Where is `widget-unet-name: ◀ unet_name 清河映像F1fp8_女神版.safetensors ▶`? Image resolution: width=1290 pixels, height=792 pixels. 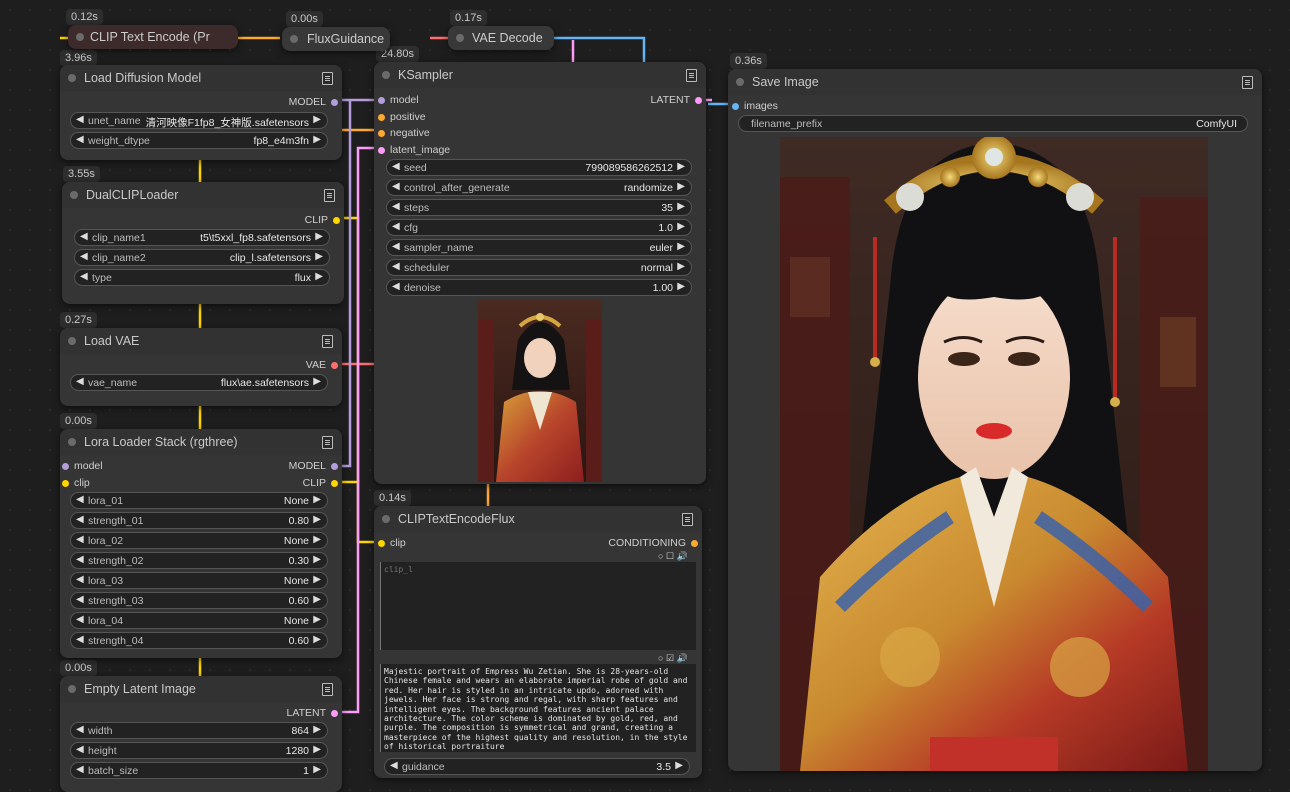
widget-unet-name: ◀ unet_name 清河映像F1fp8_女神版.safetensors ▶ is located at coordinates (199, 120).